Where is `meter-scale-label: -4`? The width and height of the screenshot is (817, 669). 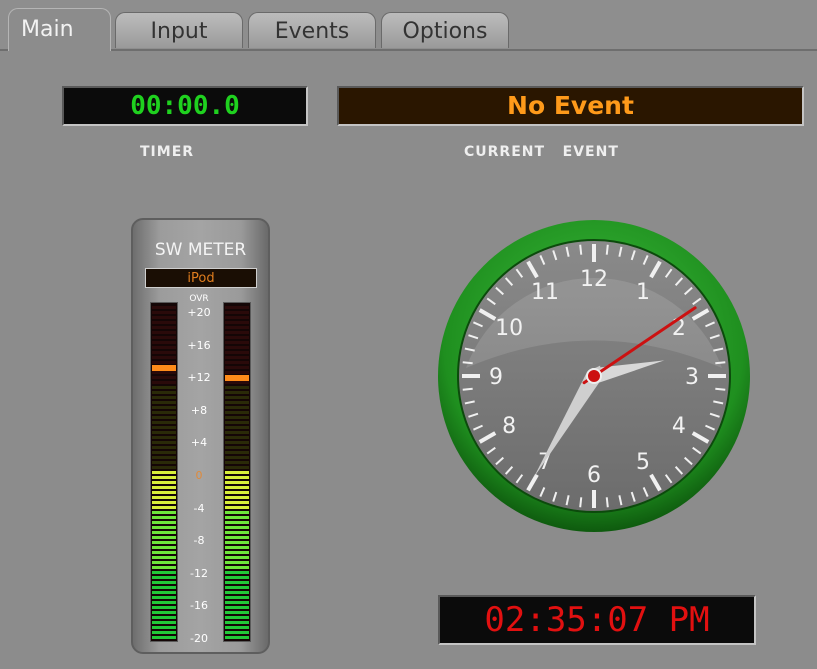
meter-scale-label: -4 is located at coordinates (199, 508).